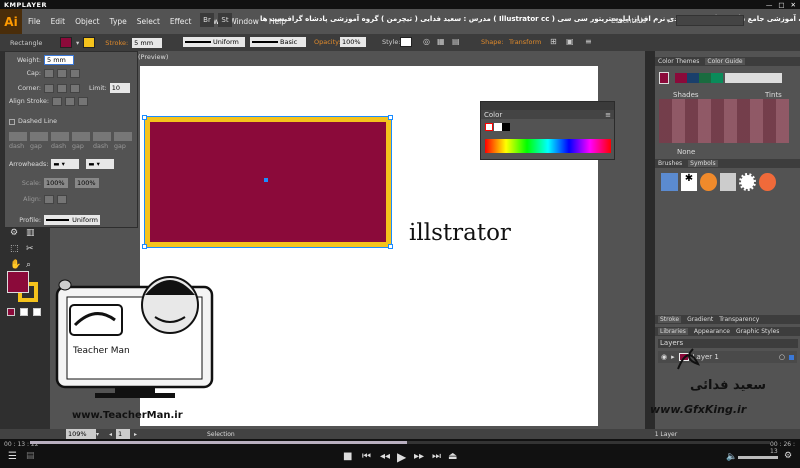 This screenshot has height=468, width=800. Describe the element at coordinates (148, 21) in the screenshot. I see `menu-item-select: Select` at that location.